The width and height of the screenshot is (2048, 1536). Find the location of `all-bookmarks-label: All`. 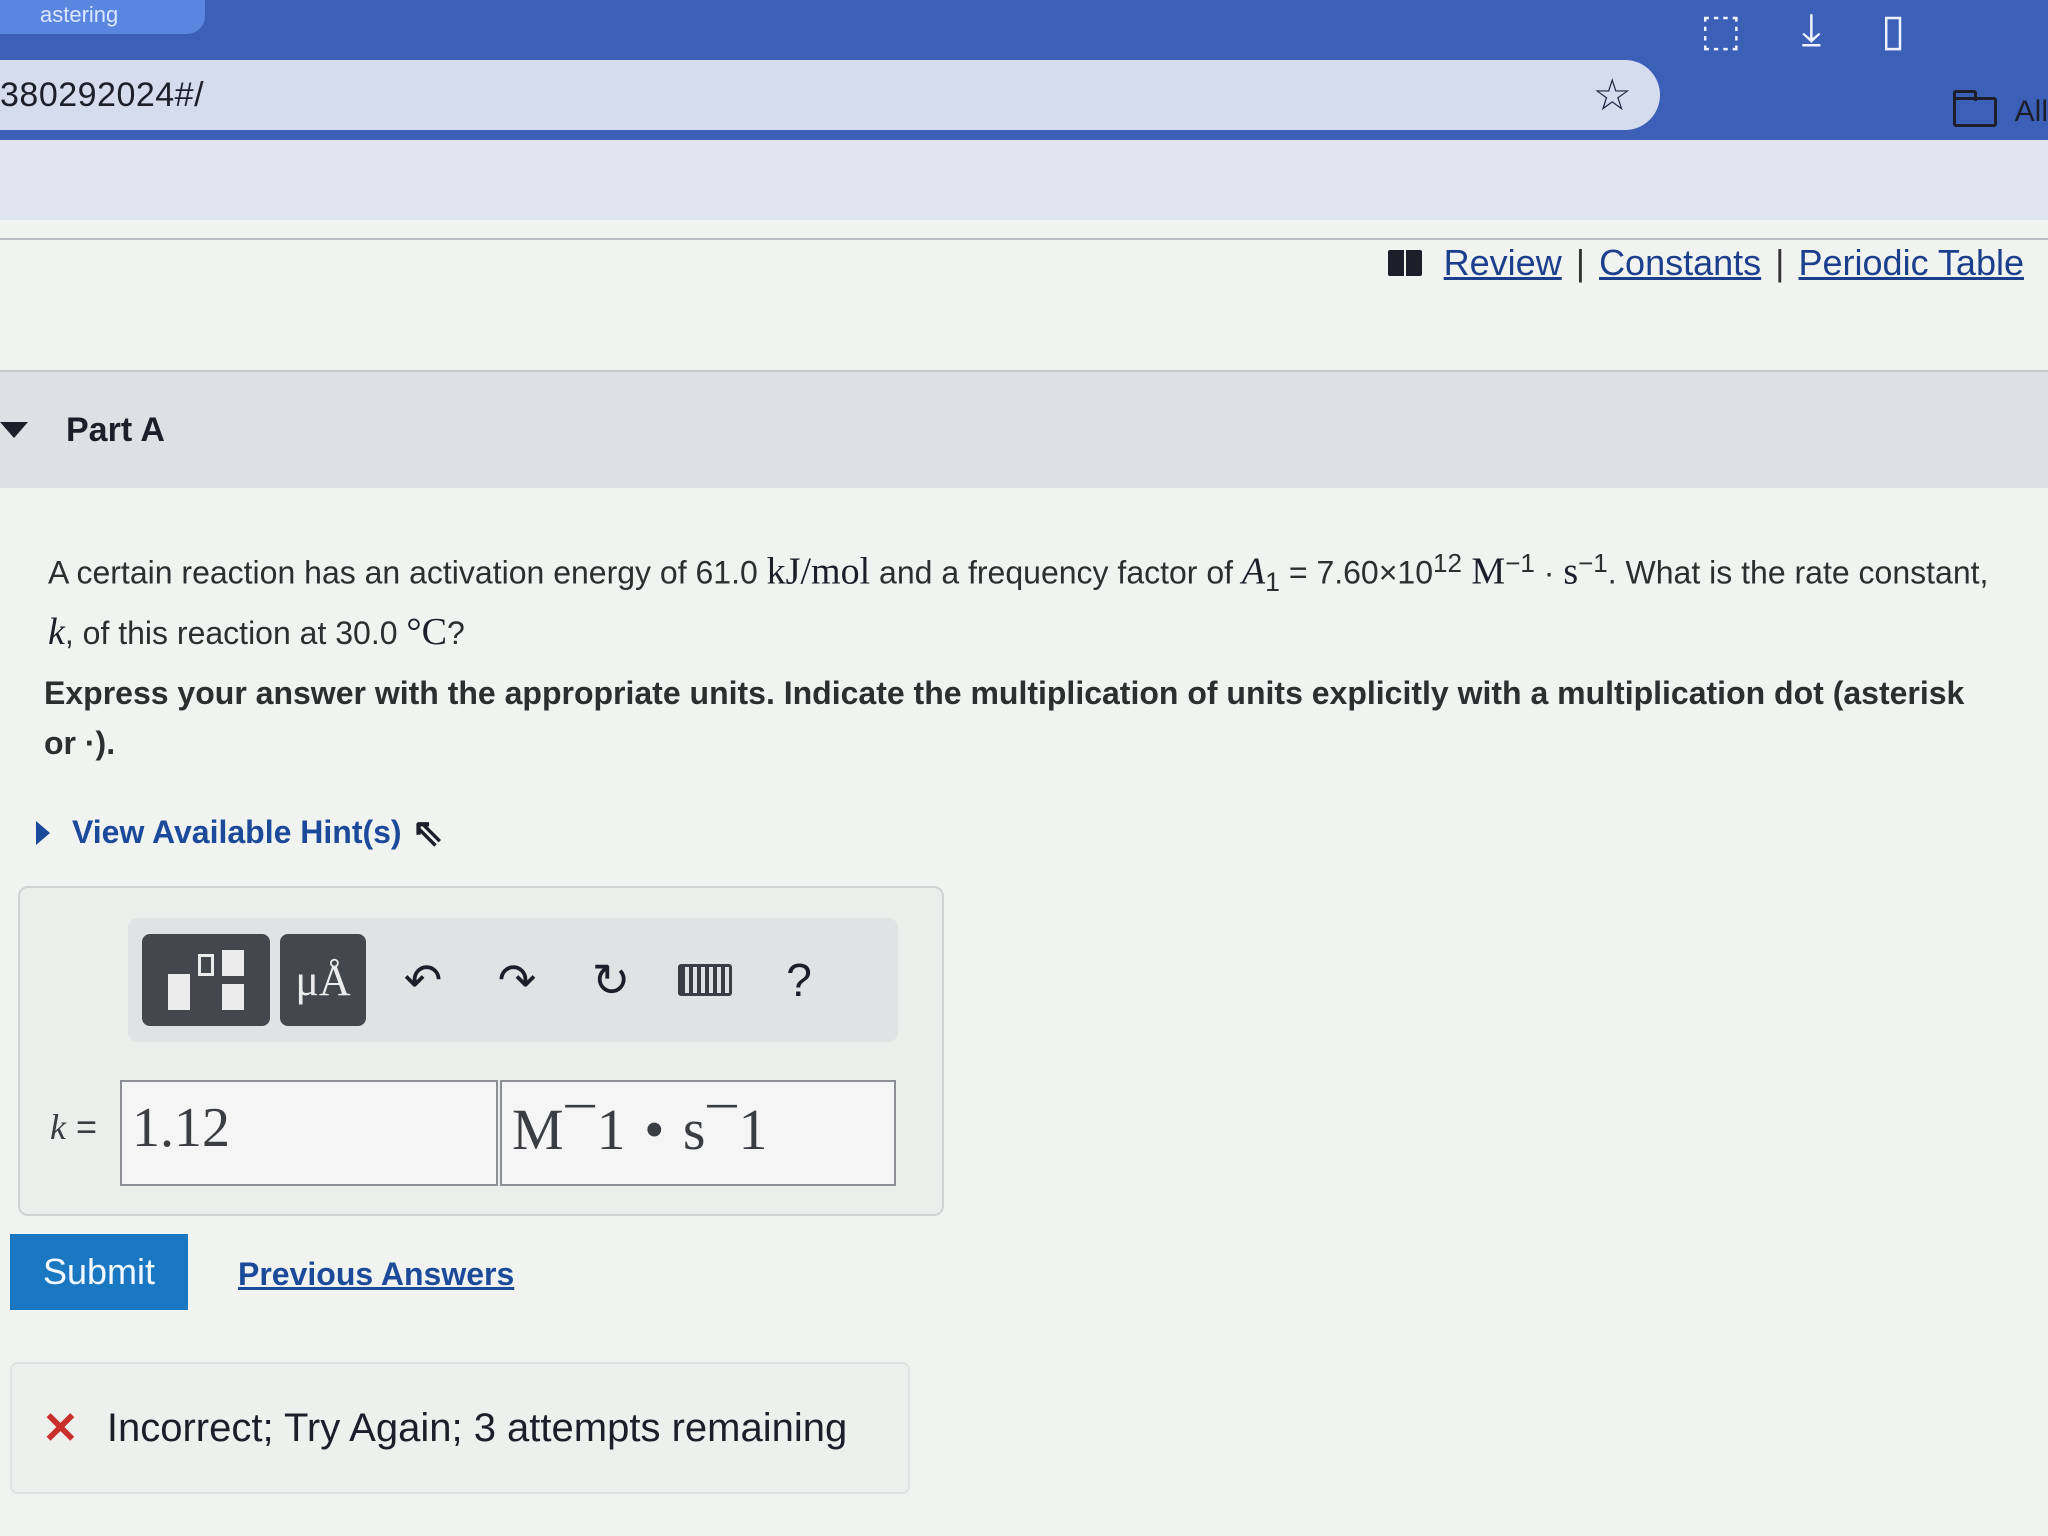

all-bookmarks-label: All is located at coordinates (2031, 111).